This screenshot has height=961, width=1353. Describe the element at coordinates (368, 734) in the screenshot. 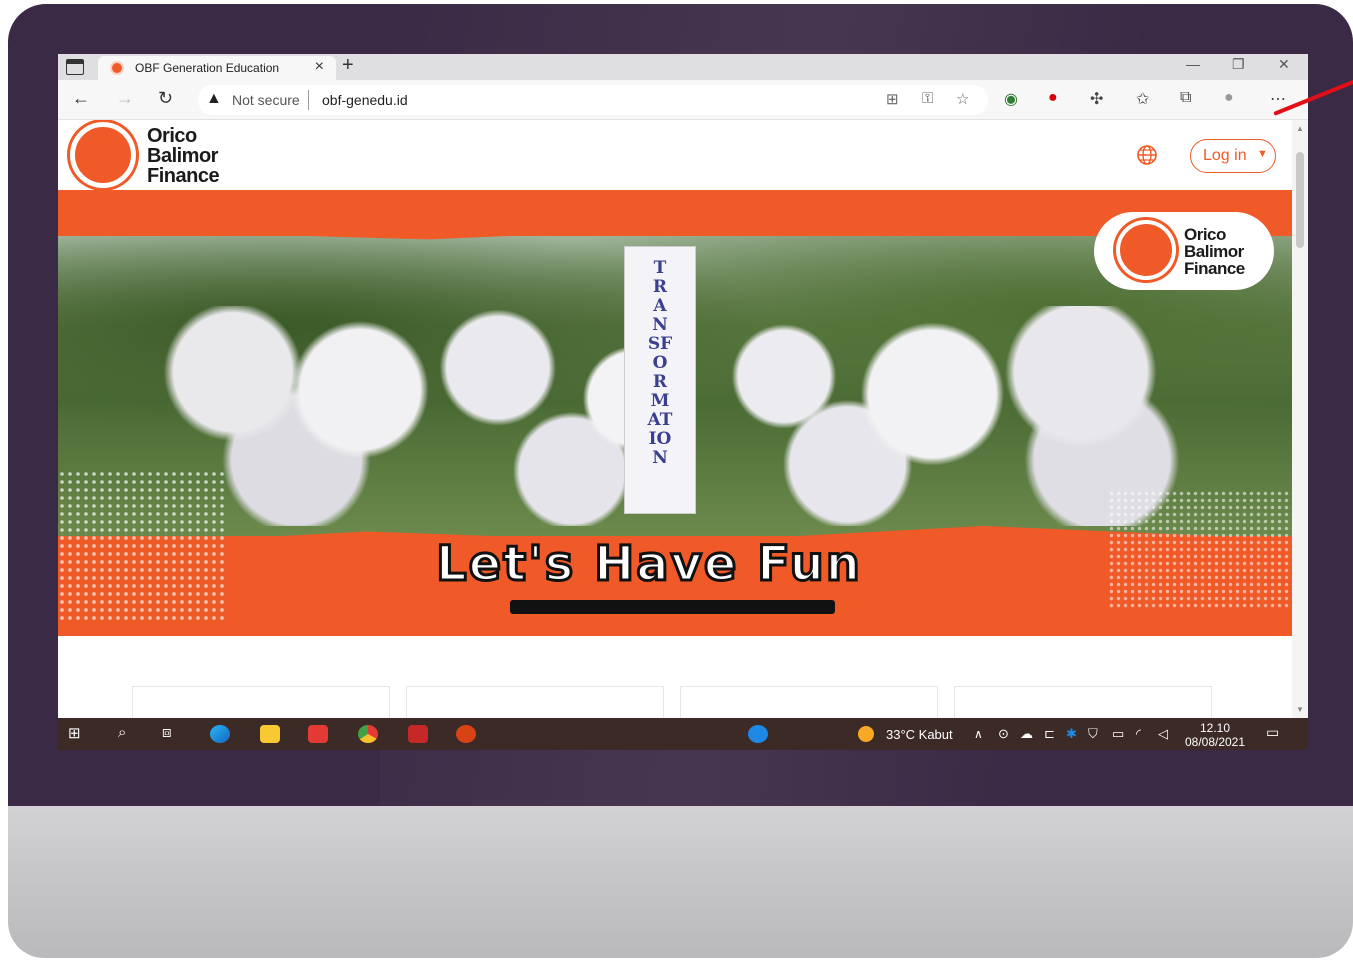

I see `chrome-icon` at that location.